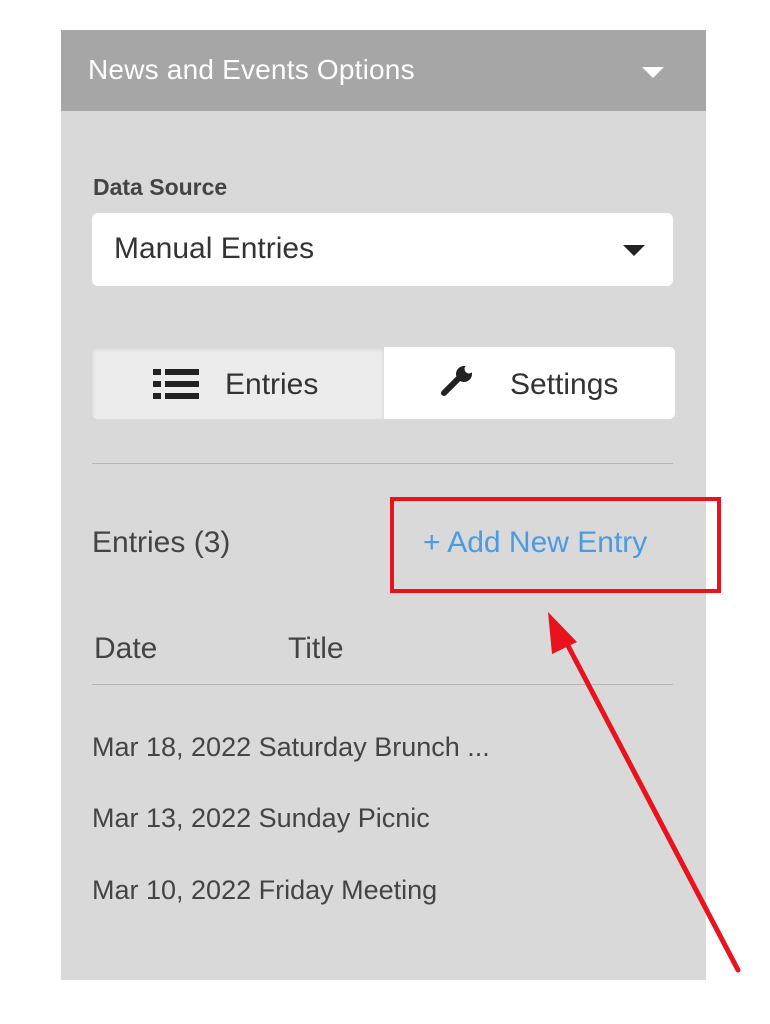 The image size is (770, 1024). I want to click on view-toggle: Entries Settings, so click(383, 383).